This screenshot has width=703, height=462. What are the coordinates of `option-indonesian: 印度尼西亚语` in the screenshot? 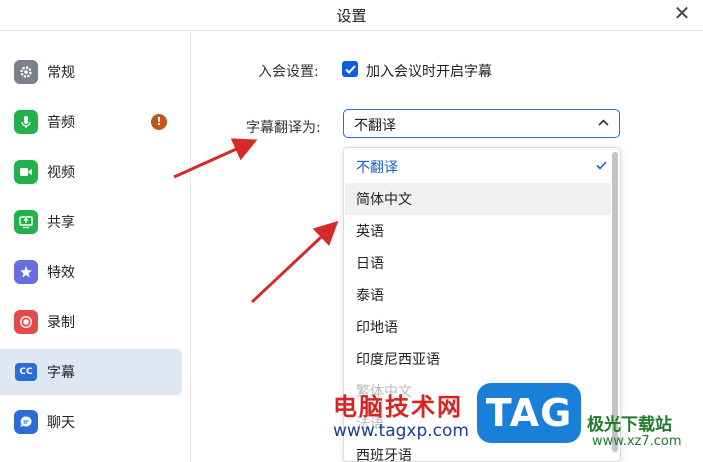 It's located at (478, 359).